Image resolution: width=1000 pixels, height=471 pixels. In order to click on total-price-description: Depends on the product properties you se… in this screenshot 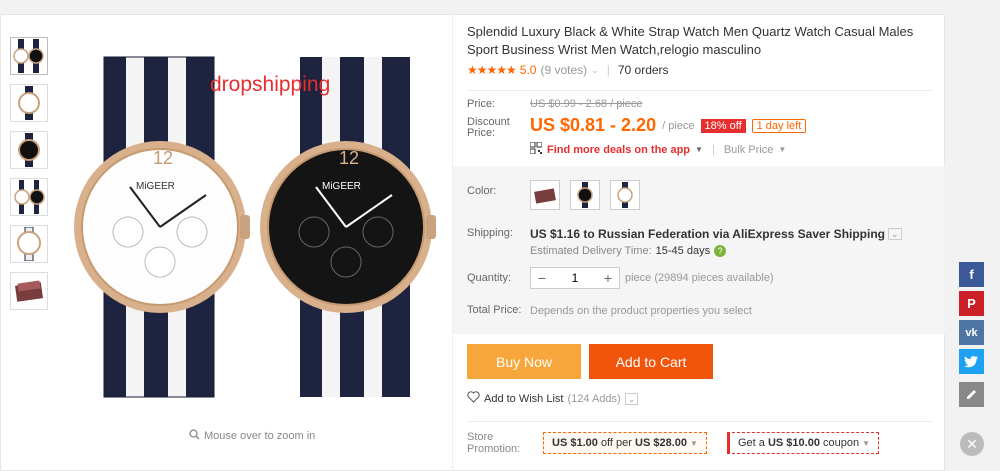, I will do `click(641, 311)`.